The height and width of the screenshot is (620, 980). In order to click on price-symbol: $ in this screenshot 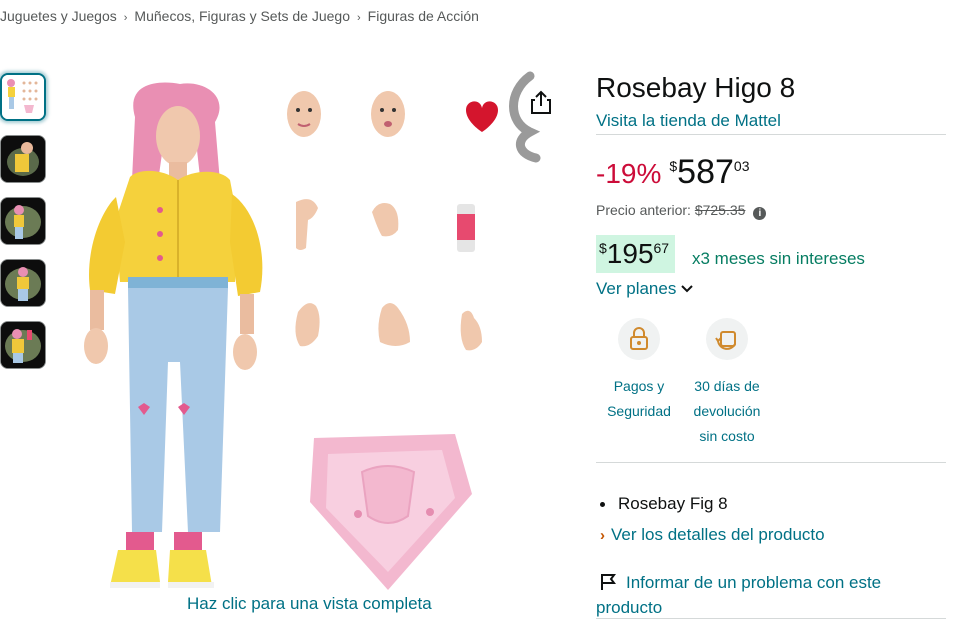, I will do `click(673, 166)`.